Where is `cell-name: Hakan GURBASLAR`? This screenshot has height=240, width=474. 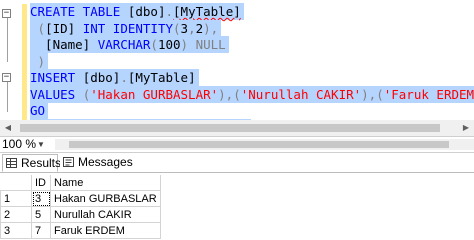 cell-name: Hakan GURBASLAR is located at coordinates (105, 198).